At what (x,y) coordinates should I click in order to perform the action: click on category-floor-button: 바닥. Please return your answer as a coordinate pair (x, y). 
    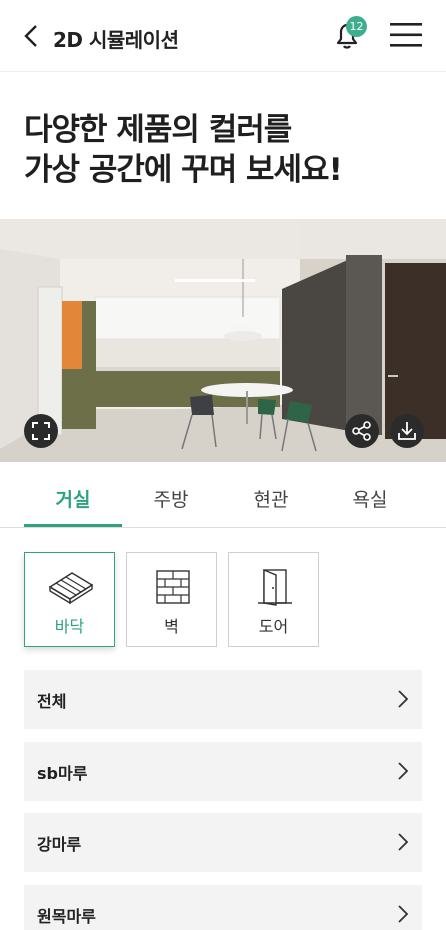
    Looking at the image, I should click on (69, 599).